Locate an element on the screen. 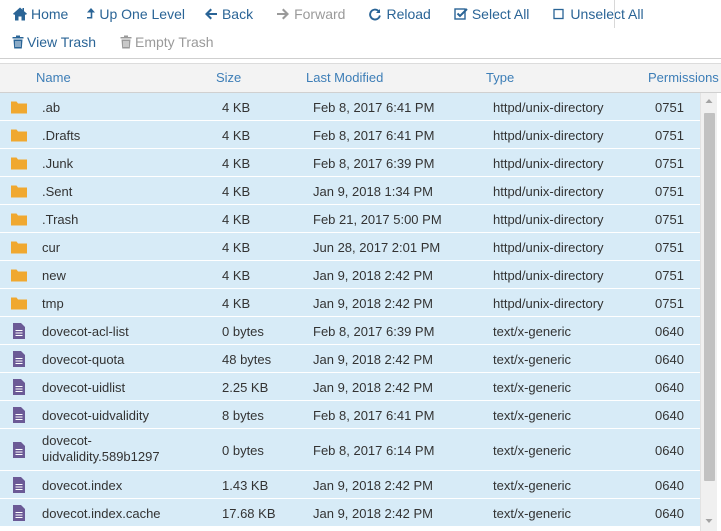 Image resolution: width=721 pixels, height=531 pixels. file-name: dovecot-acl-list is located at coordinates (85, 331).